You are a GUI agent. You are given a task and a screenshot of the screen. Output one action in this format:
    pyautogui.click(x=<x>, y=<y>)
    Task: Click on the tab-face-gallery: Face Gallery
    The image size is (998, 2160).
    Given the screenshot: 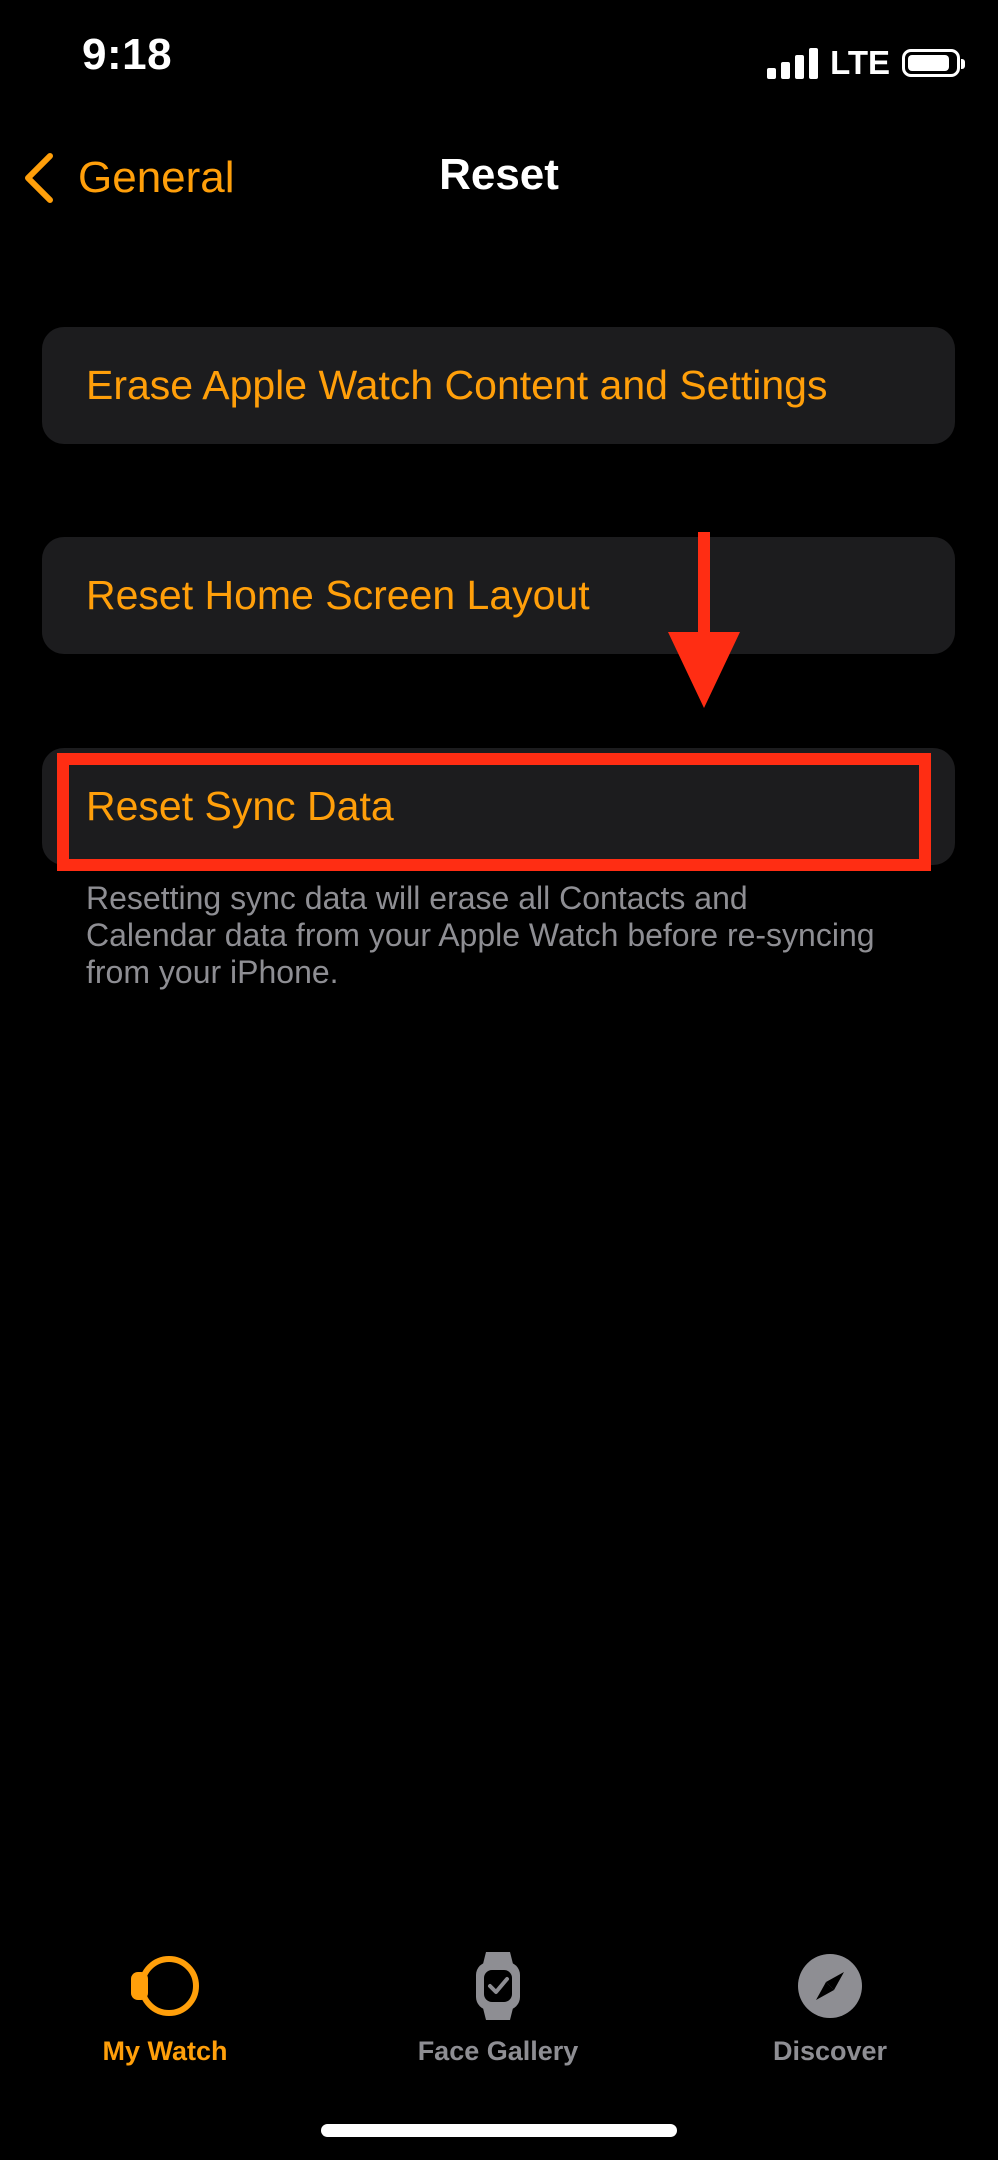 What is the action you would take?
    pyautogui.click(x=498, y=2008)
    